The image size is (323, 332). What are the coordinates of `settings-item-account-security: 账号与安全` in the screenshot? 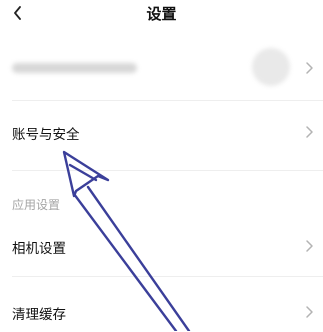 It's located at (161, 132).